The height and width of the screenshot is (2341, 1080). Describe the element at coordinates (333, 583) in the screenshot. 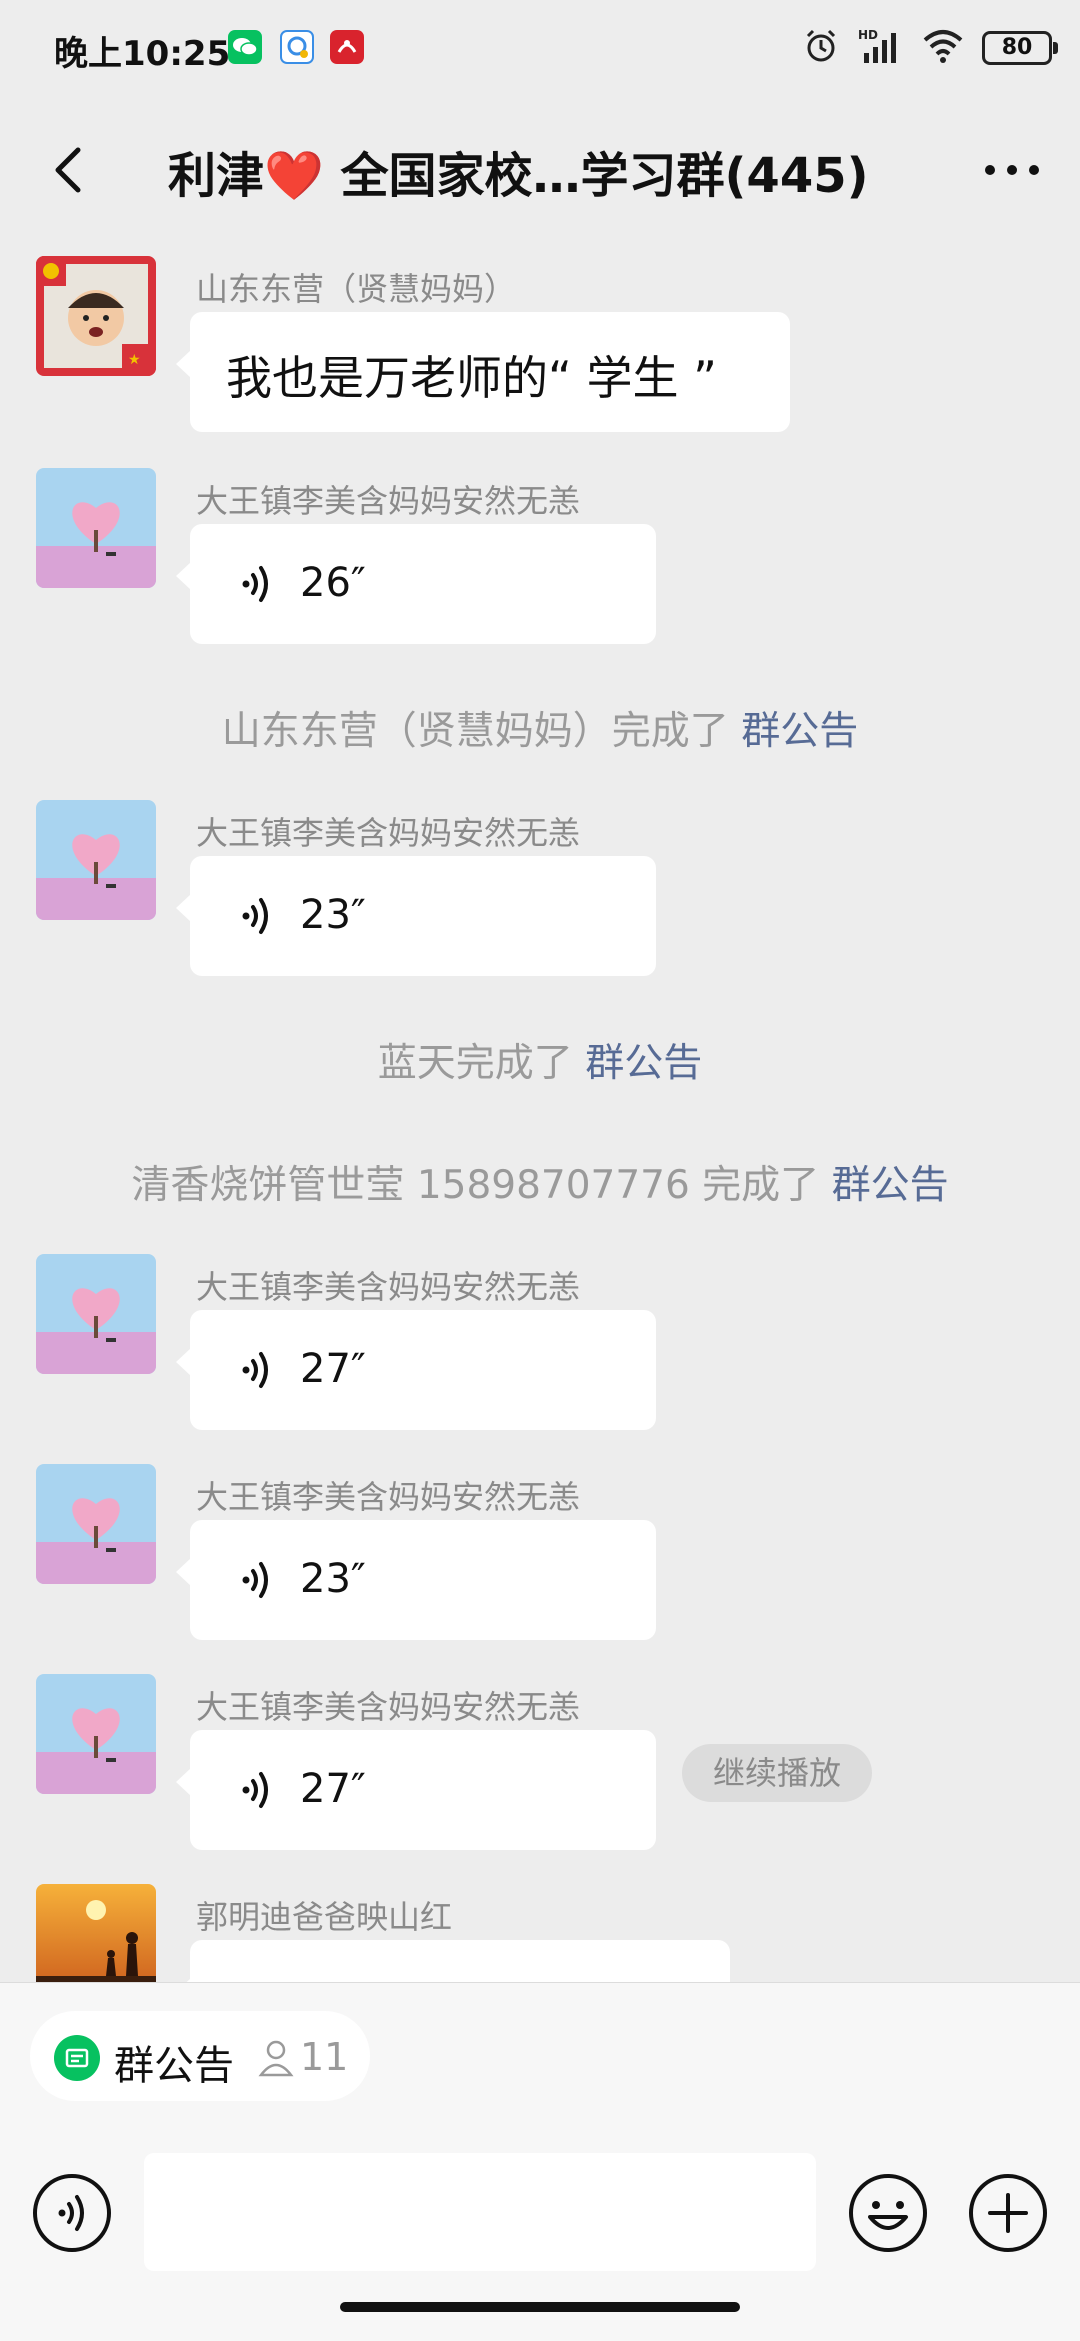

I see `voice-duration: 26″` at that location.